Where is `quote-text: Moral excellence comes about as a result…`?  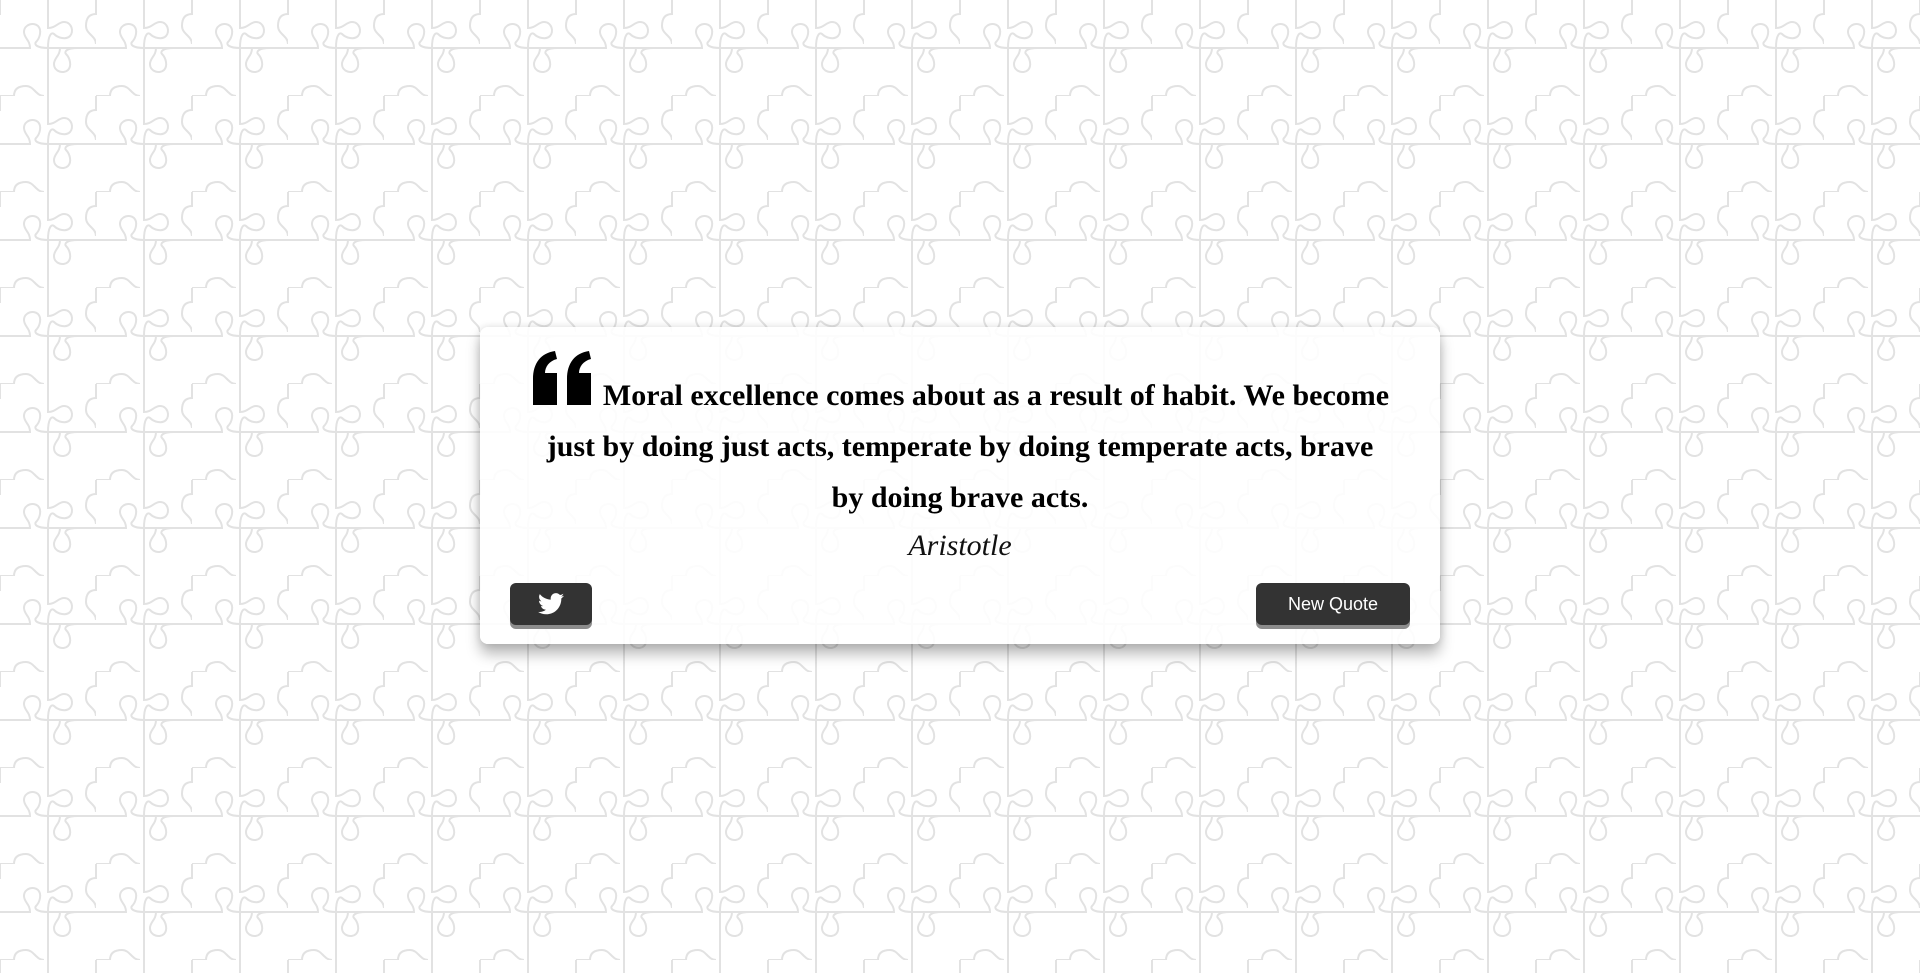 quote-text: Moral excellence comes about as a result… is located at coordinates (968, 446).